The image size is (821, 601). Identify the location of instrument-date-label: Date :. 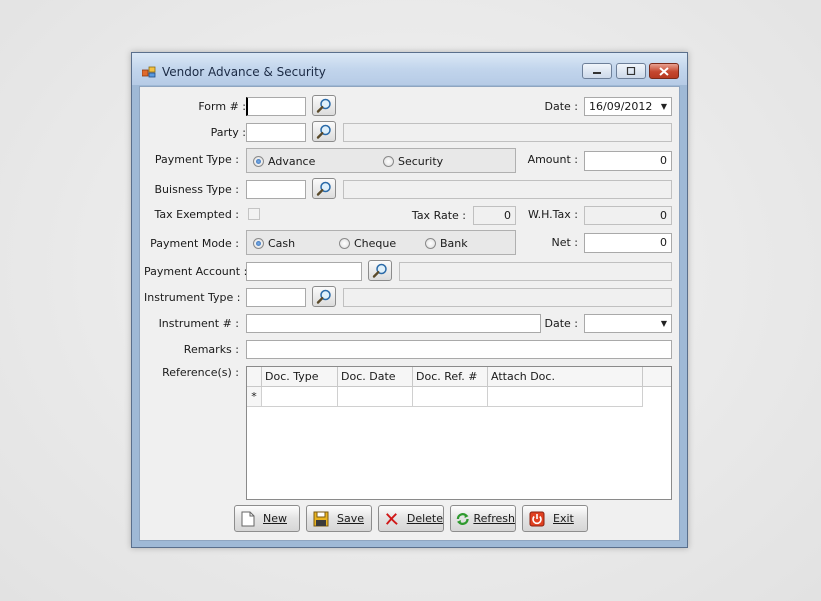
(561, 323).